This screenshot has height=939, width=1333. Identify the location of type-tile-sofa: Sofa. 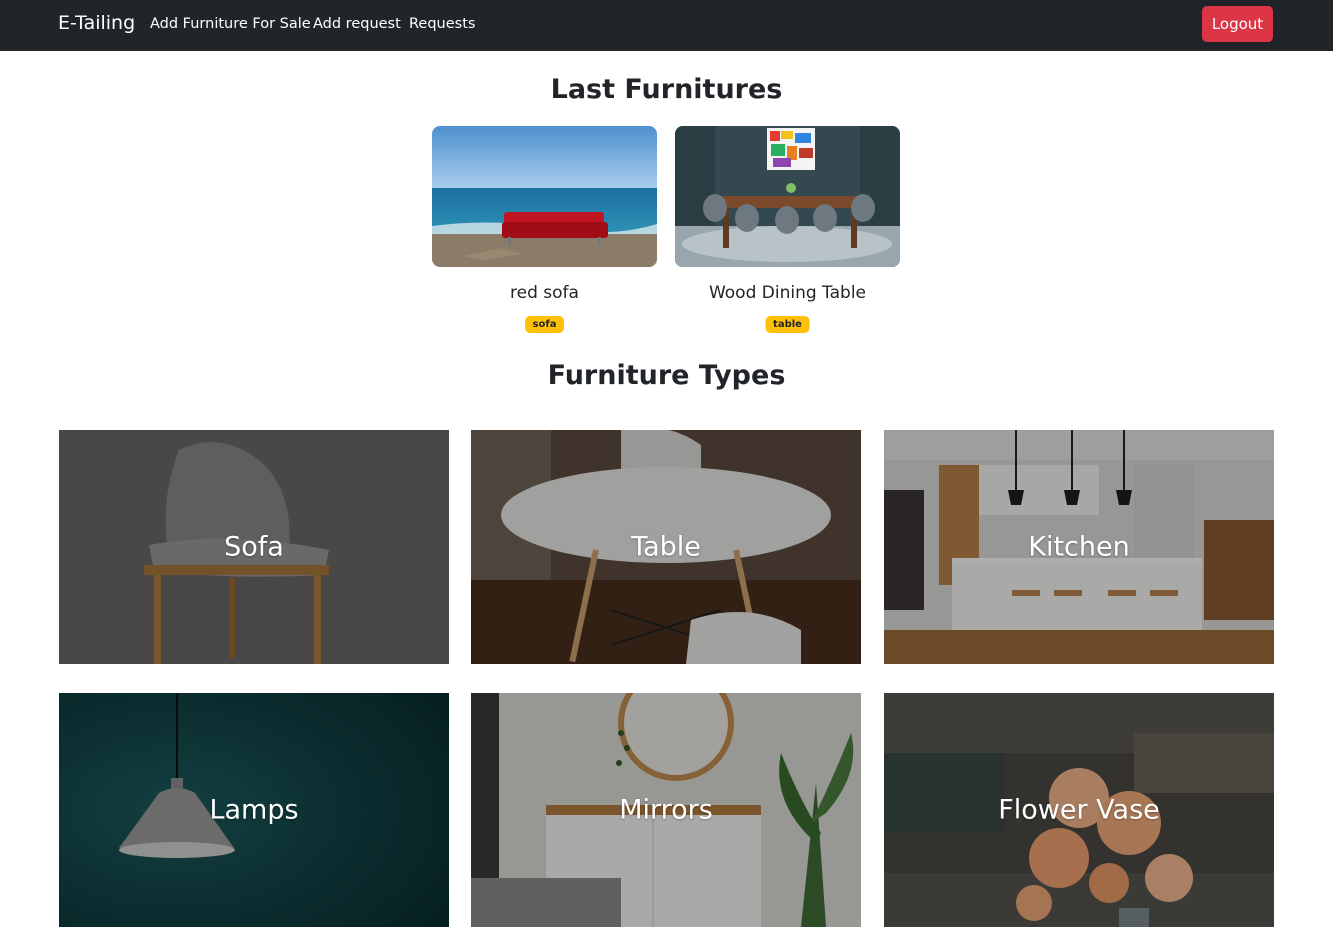
(254, 547).